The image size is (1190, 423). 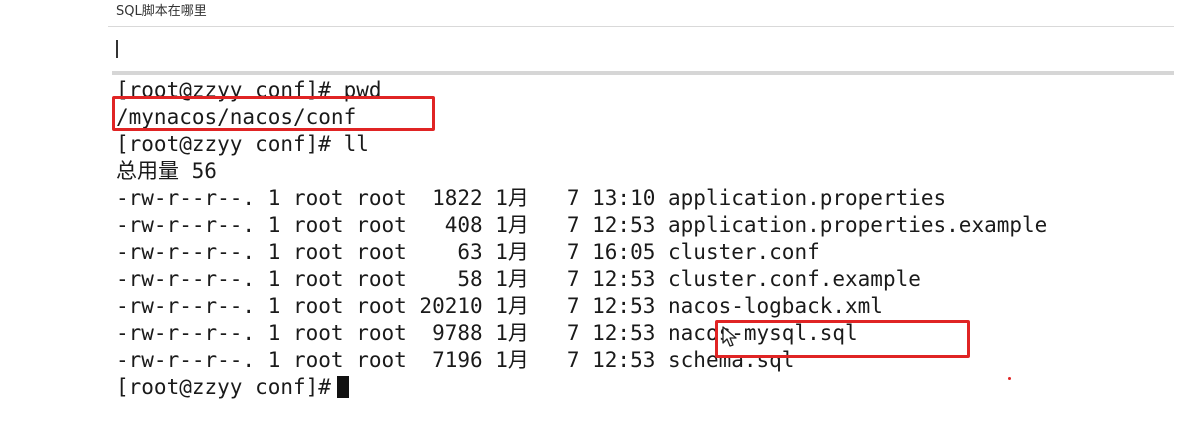 What do you see at coordinates (1009, 378) in the screenshot?
I see `red-annotation-dot` at bounding box center [1009, 378].